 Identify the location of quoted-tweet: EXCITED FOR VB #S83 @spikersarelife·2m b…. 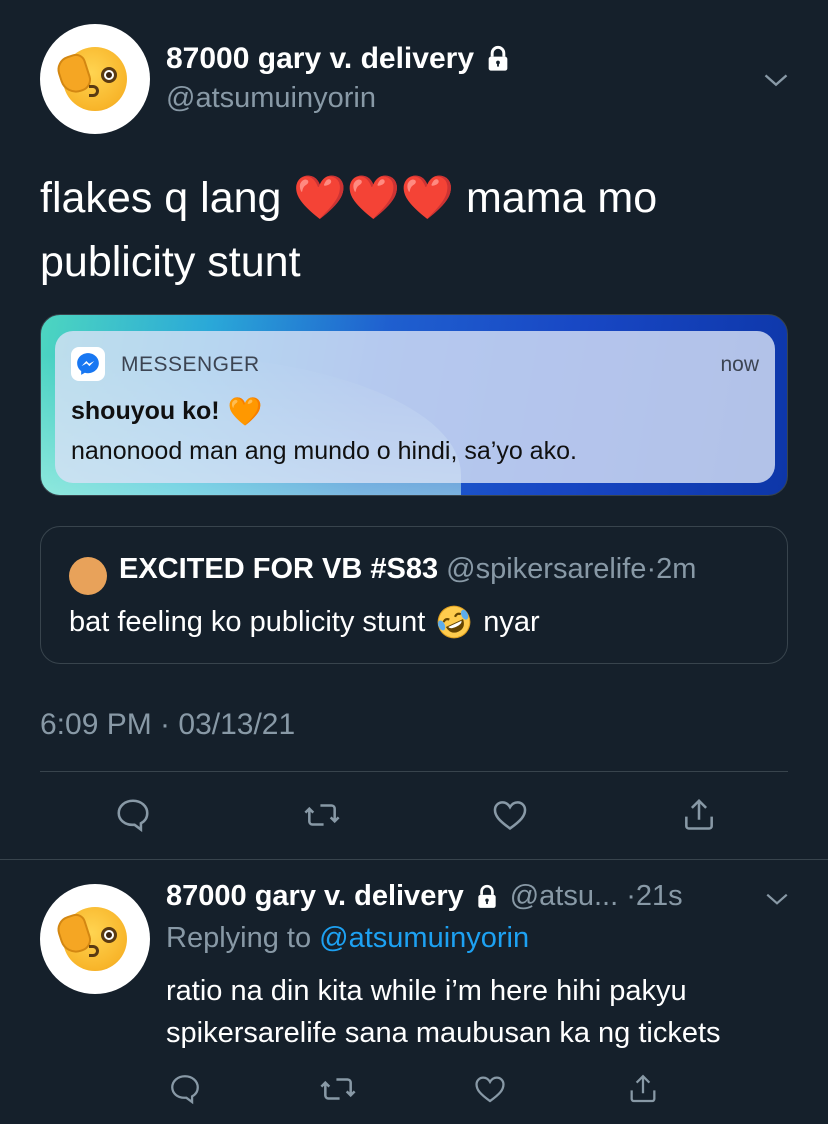
(414, 595).